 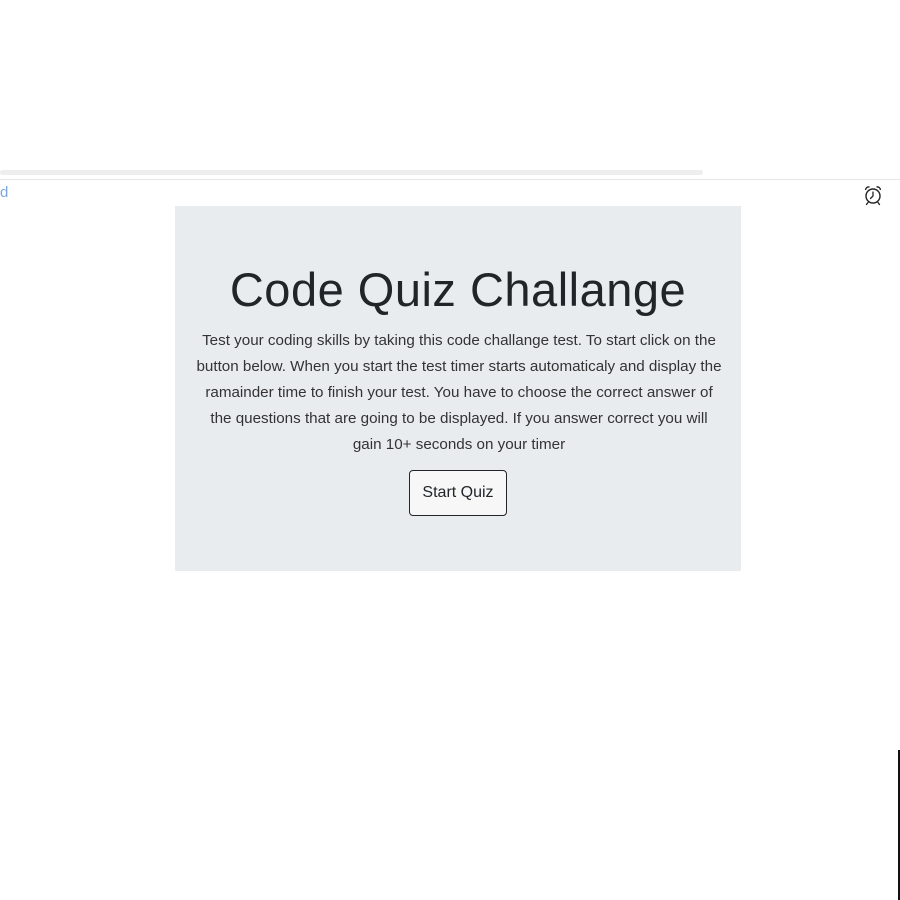 I want to click on horizontal-scrollbar, so click(x=351, y=172).